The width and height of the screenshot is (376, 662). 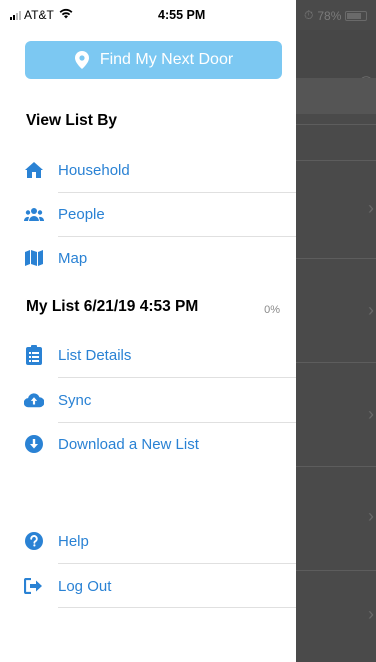 I want to click on menu-item-people: People, so click(x=148, y=214).